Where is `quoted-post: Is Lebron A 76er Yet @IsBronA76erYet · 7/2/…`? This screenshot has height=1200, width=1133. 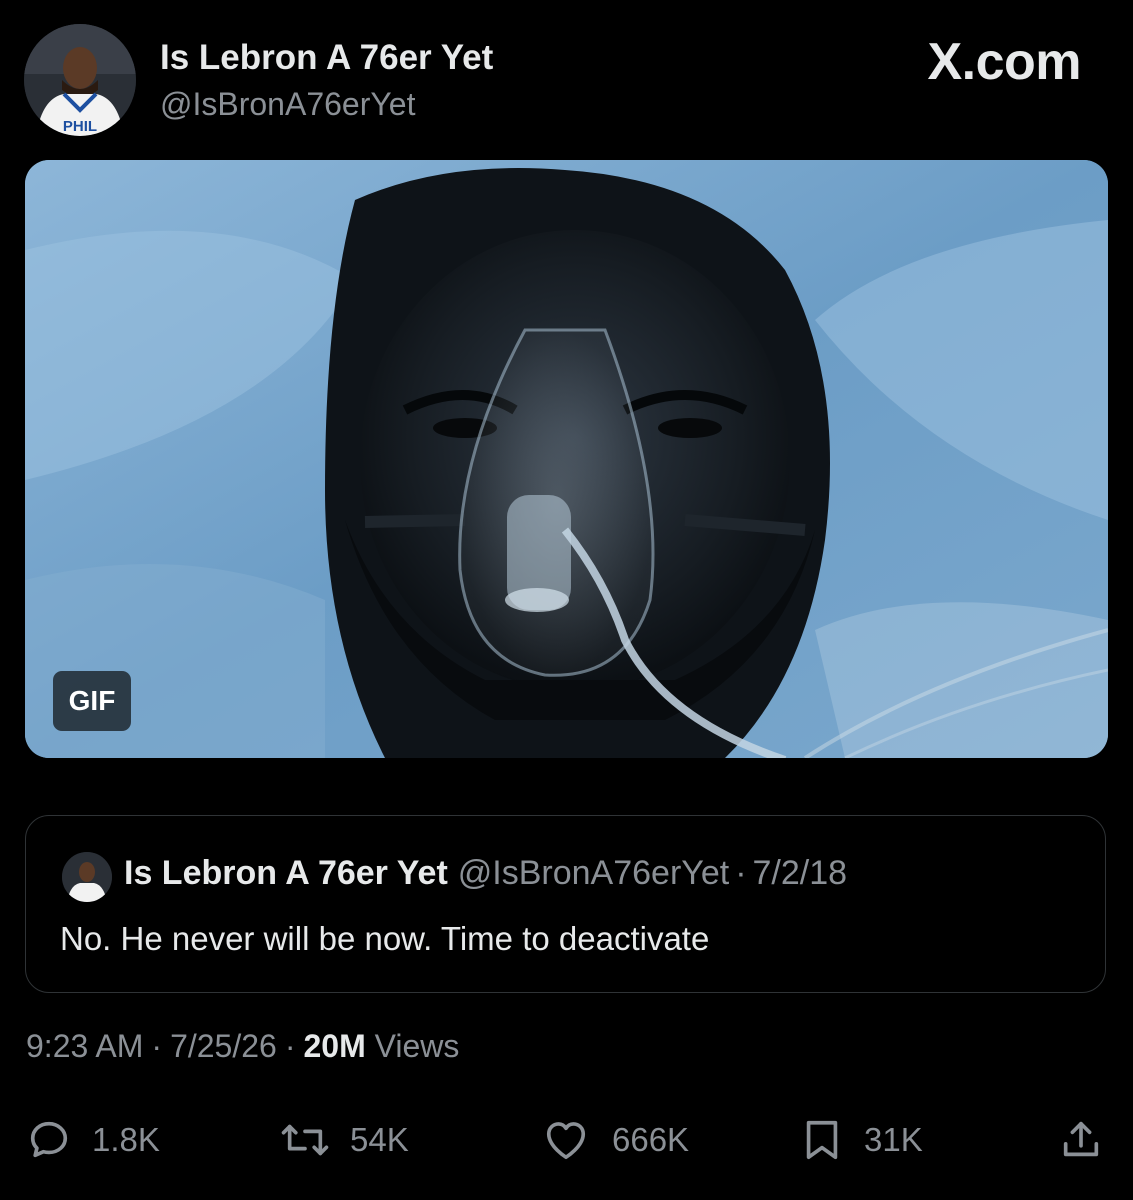 quoted-post: Is Lebron A 76er Yet @IsBronA76erYet · 7/2/… is located at coordinates (565, 904).